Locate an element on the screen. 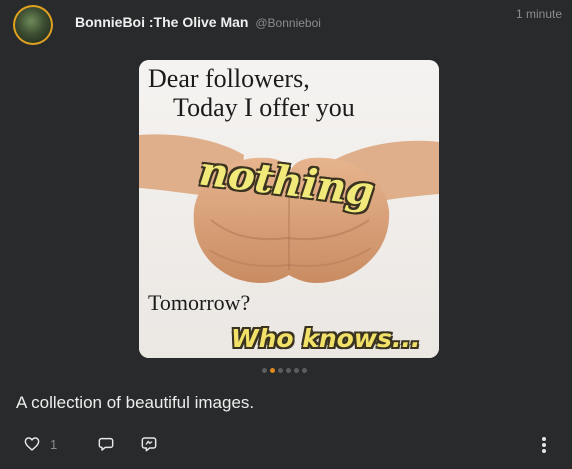  post-actions: 1 is located at coordinates (286, 449).